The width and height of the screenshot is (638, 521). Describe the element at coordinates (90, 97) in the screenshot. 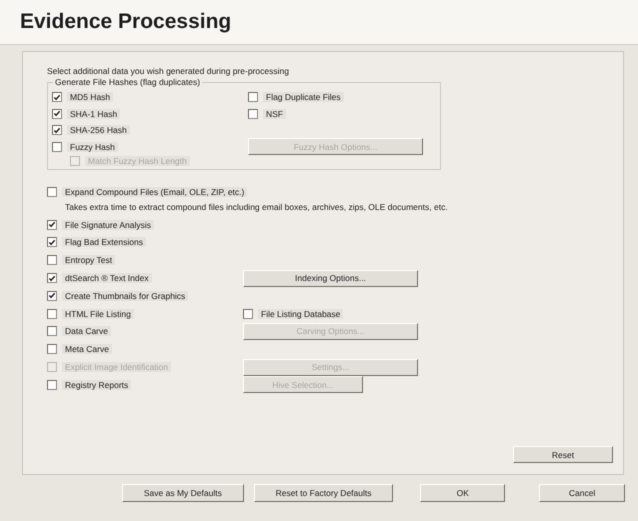

I see `checkbox-label: MD5 Hash` at that location.